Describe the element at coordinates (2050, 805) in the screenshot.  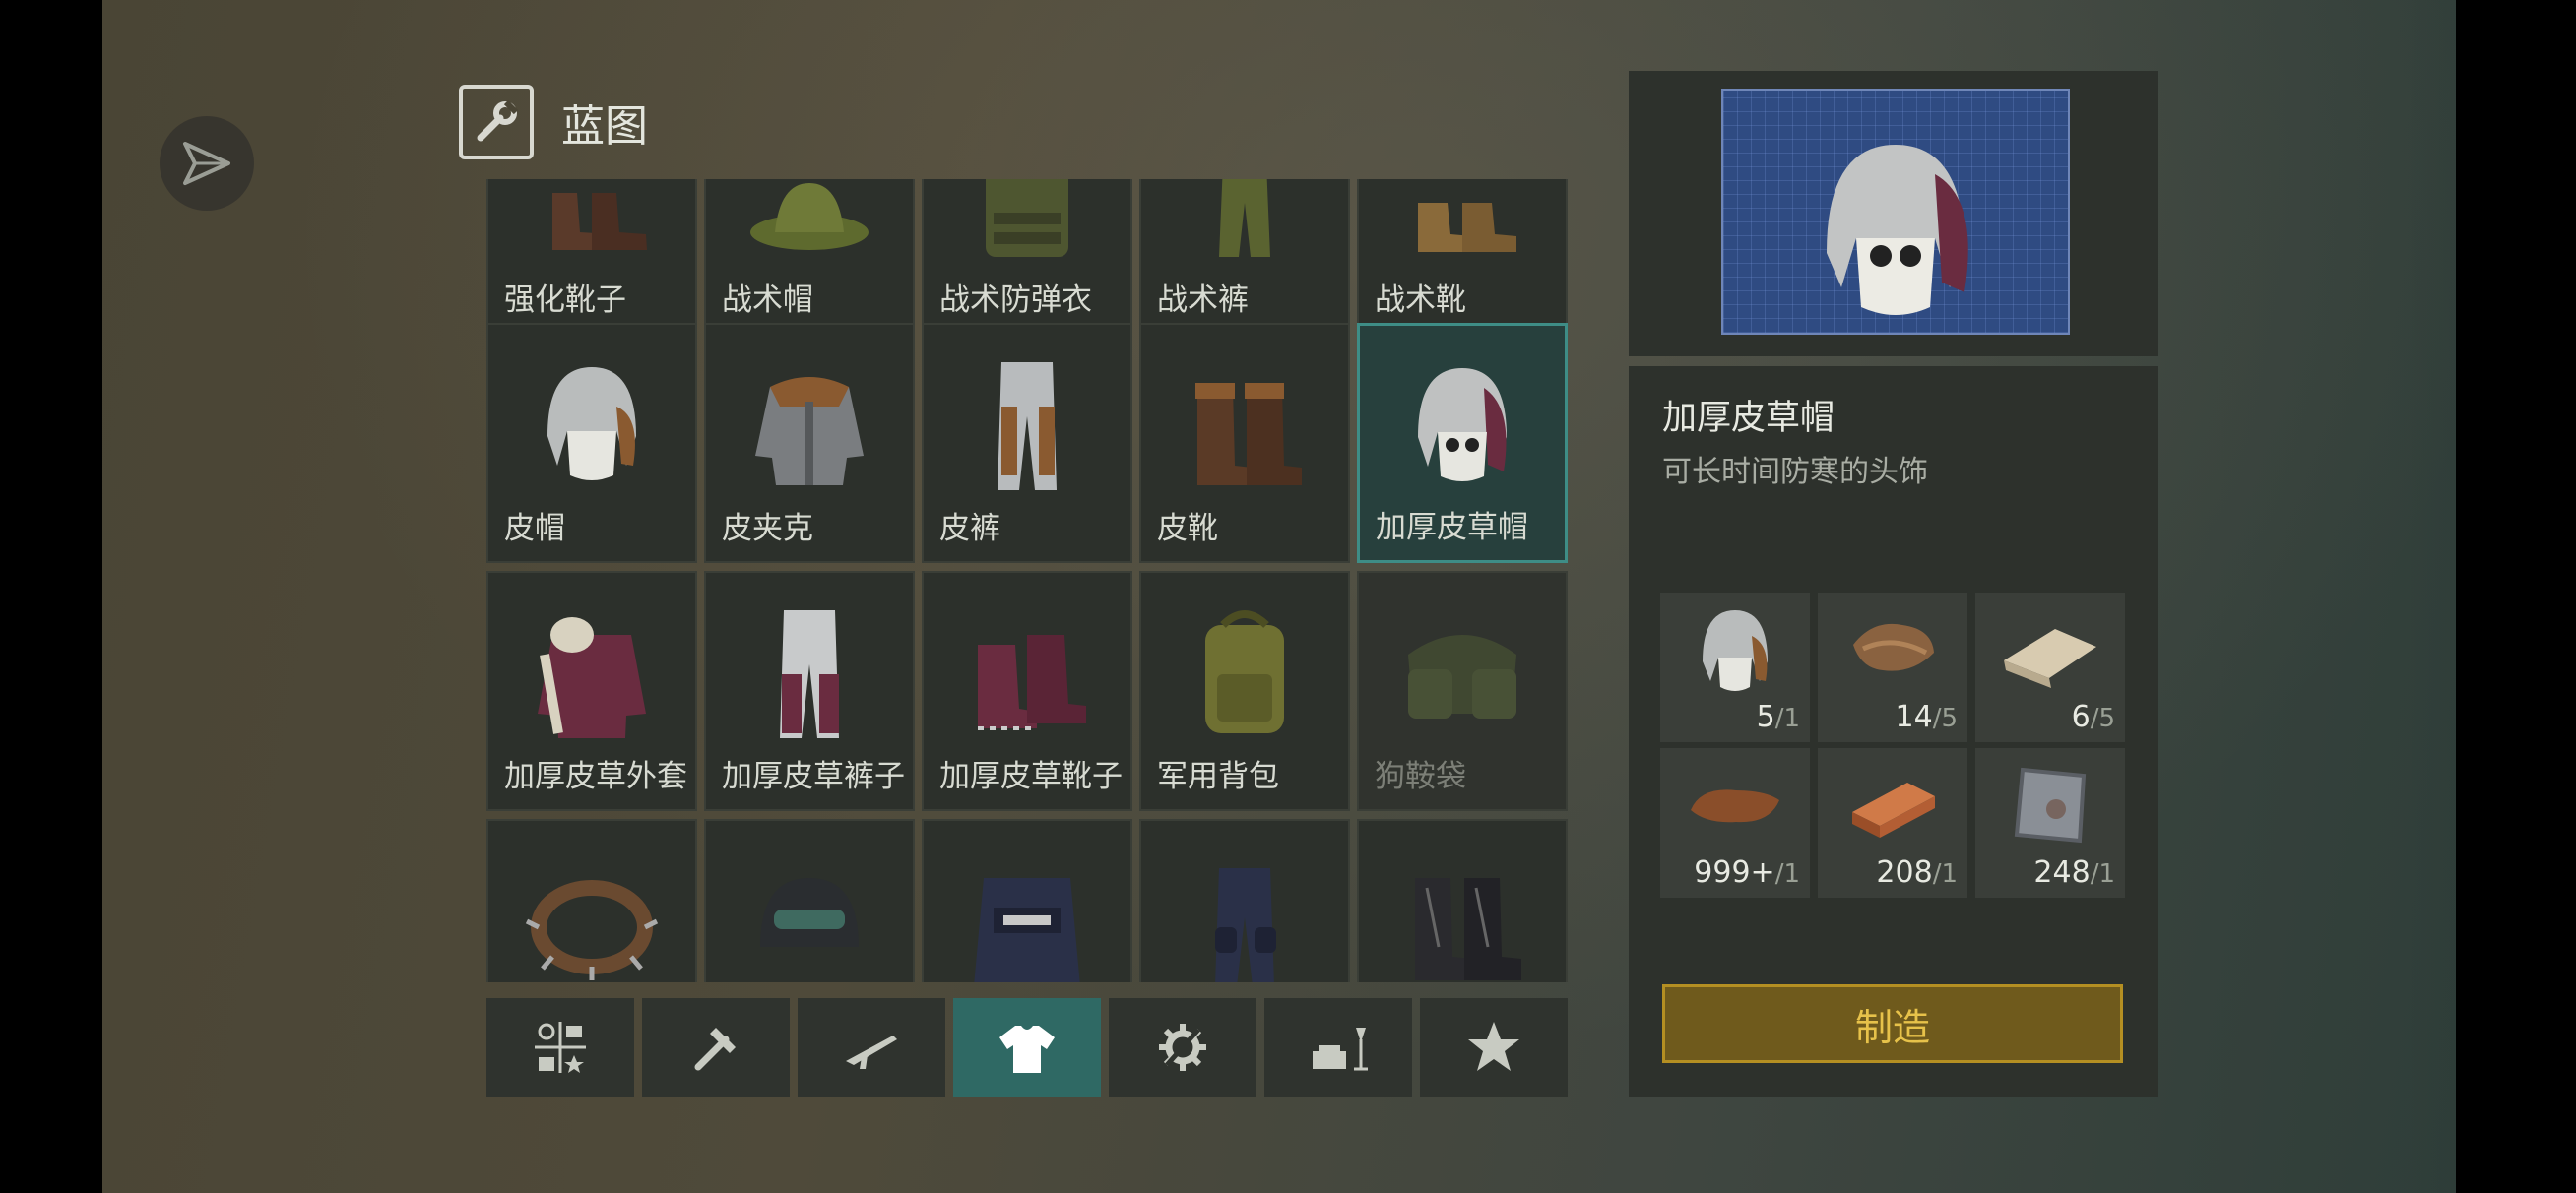
I see `iron-plate-icon` at that location.